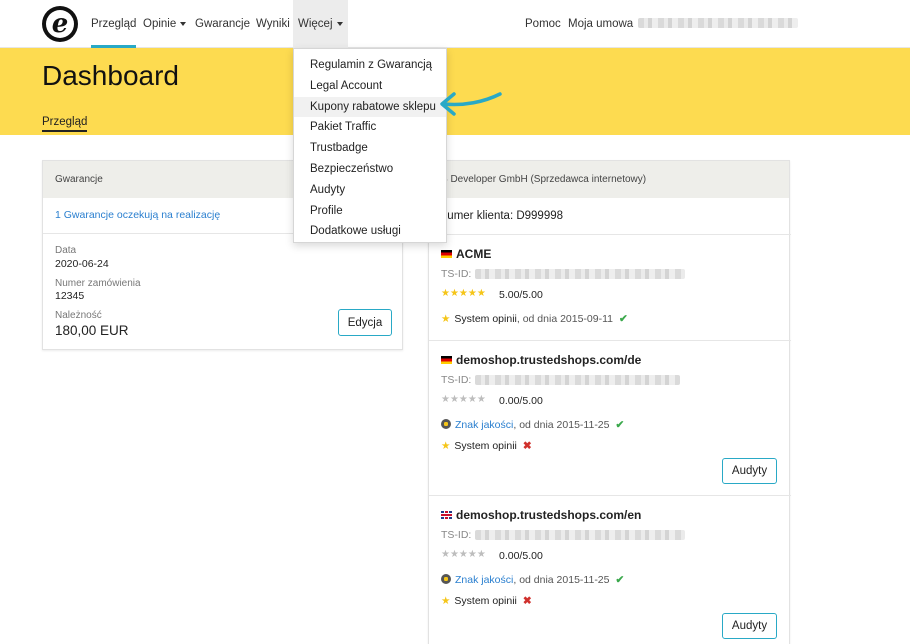 This screenshot has width=910, height=644. I want to click on order-number-label: Numer zamówienia, so click(98, 283).